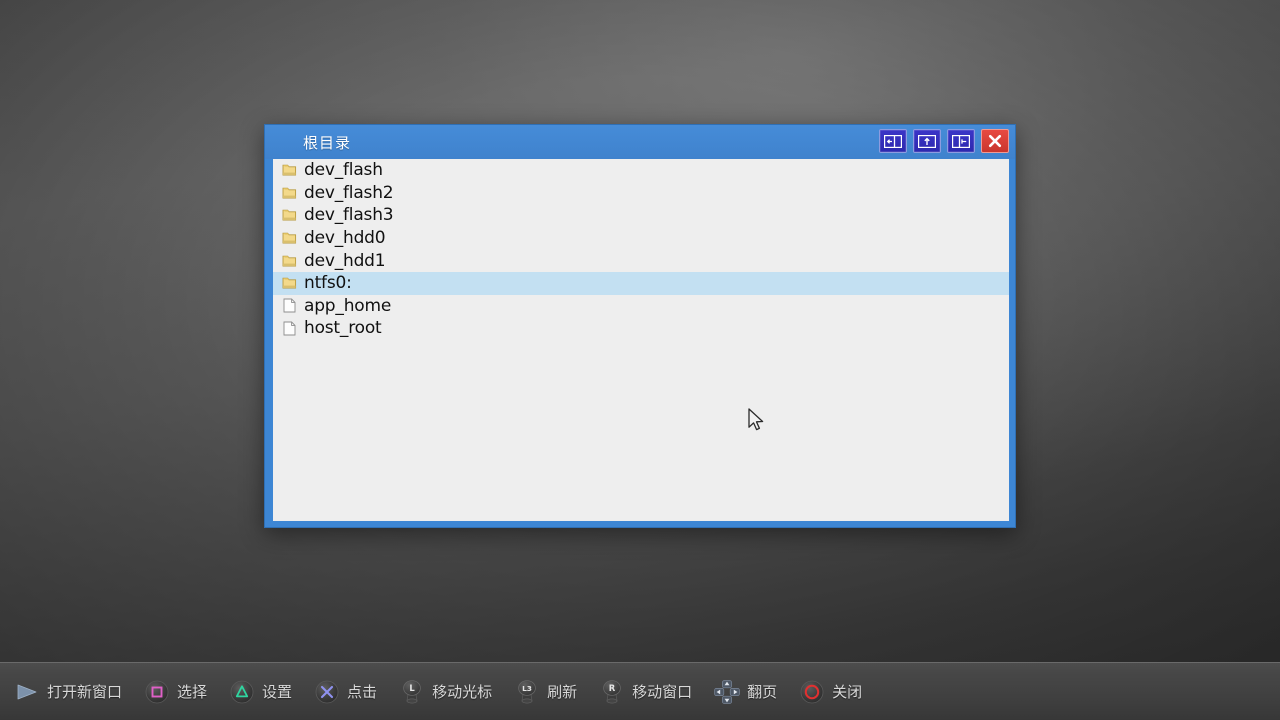  I want to click on file-list-item-label: dev_hdd0, so click(345, 238).